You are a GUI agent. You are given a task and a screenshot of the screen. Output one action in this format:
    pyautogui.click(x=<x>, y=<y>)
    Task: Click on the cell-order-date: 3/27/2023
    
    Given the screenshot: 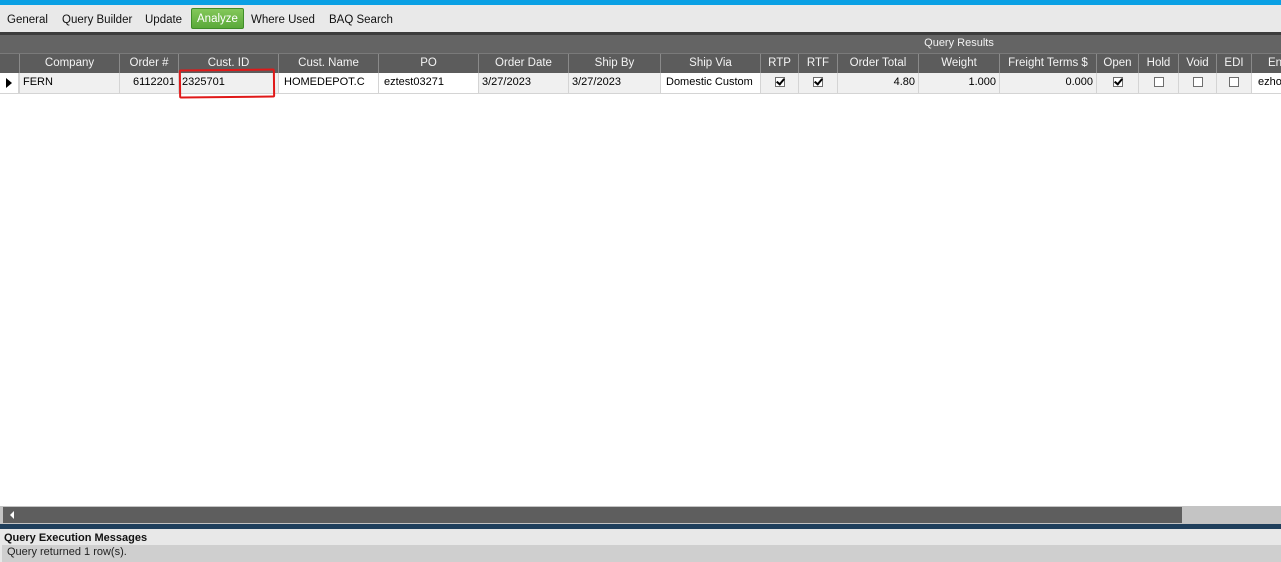 What is the action you would take?
    pyautogui.click(x=523, y=83)
    